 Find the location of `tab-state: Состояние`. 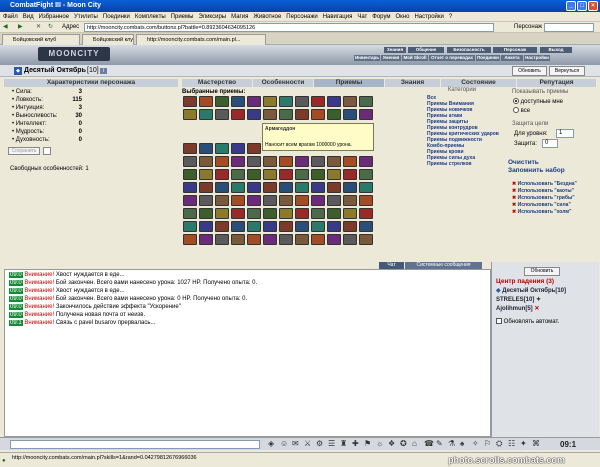

tab-state: Состояние is located at coordinates (478, 83).